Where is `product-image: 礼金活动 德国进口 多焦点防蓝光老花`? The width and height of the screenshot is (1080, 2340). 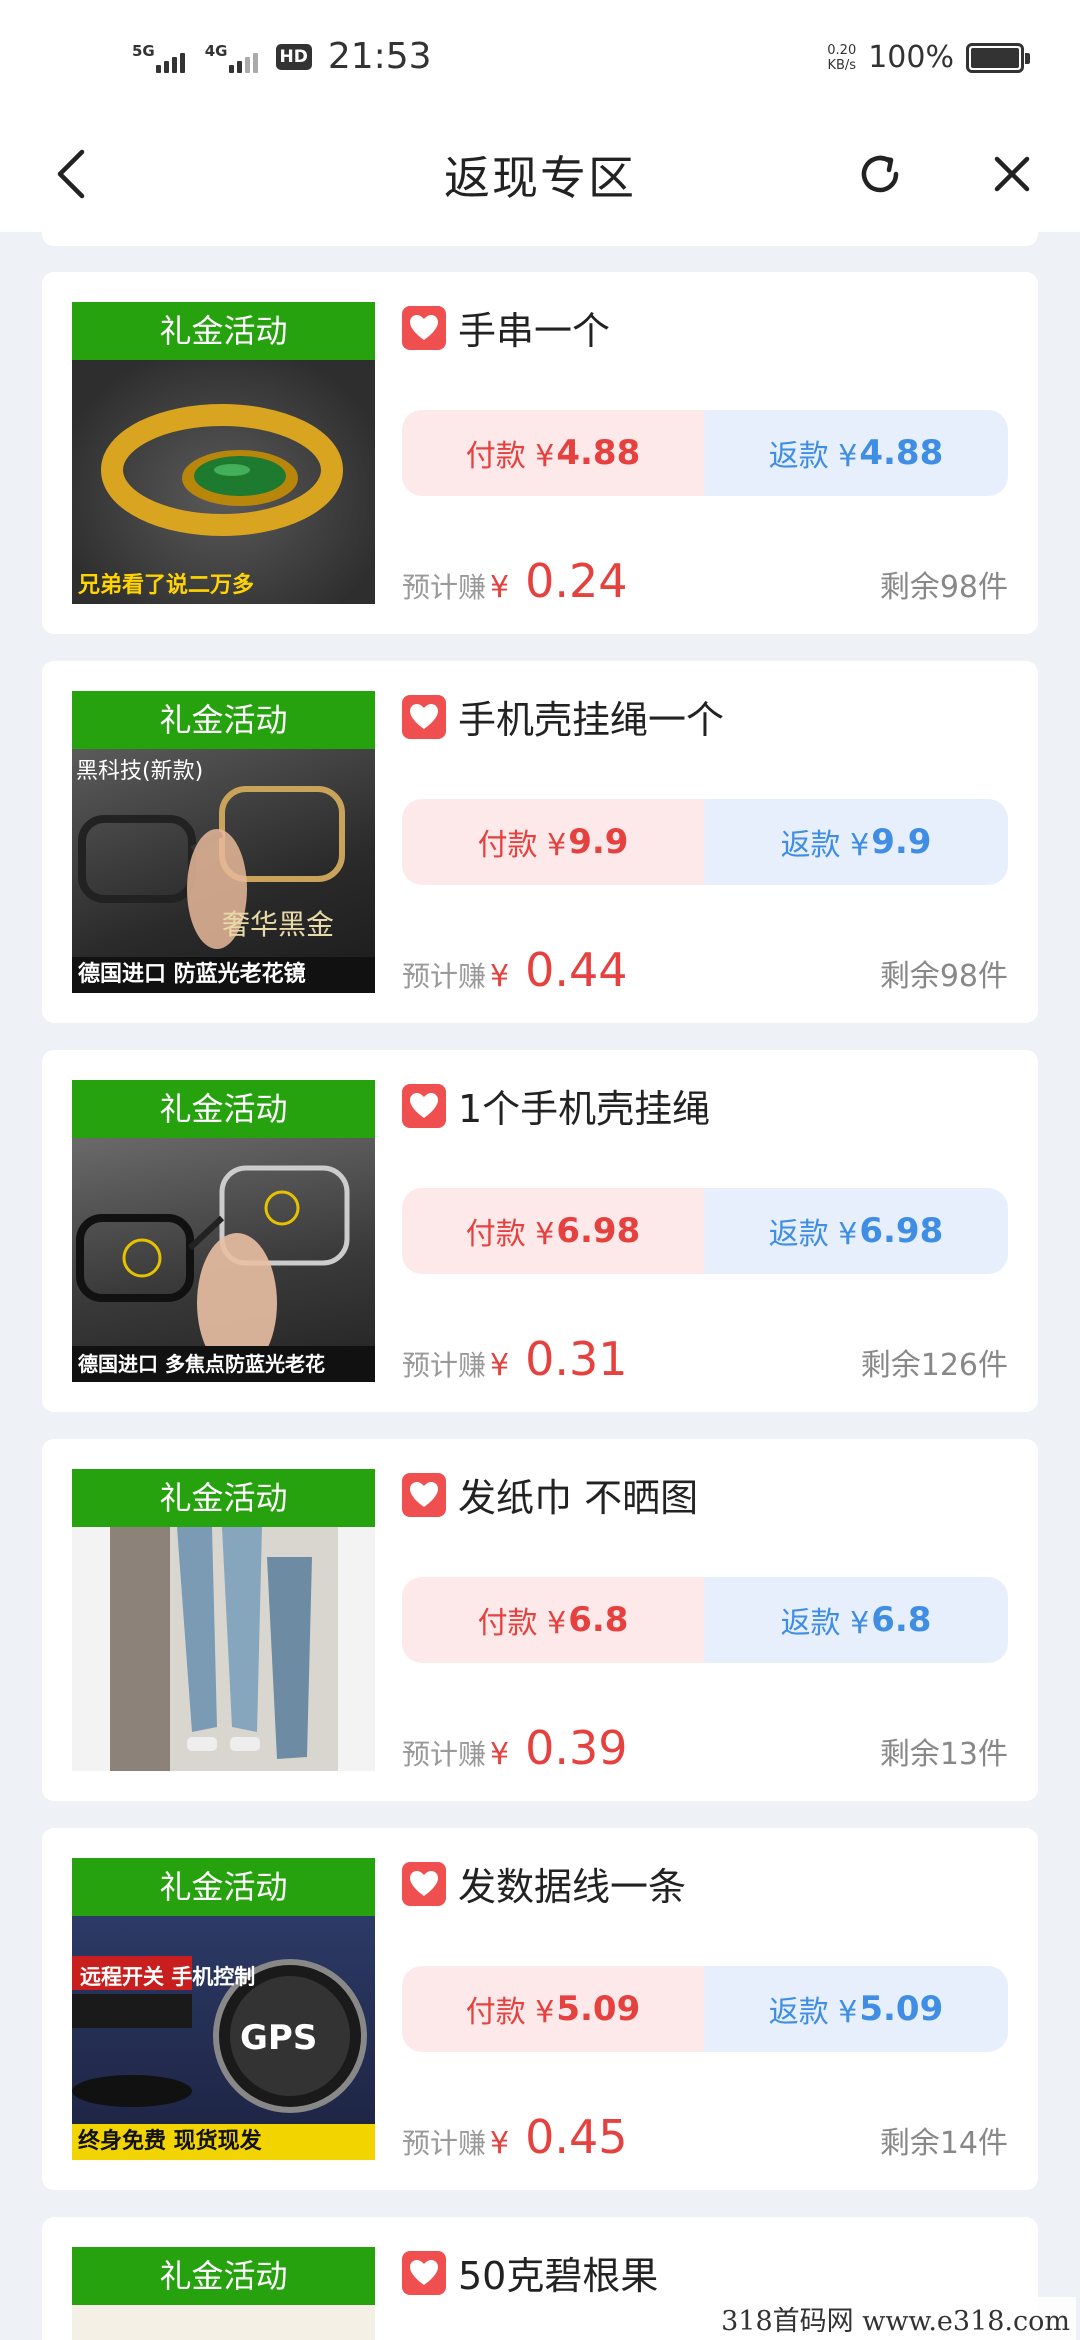 product-image: 礼金活动 德国进口 多焦点防蓝光老花 is located at coordinates (223, 1231).